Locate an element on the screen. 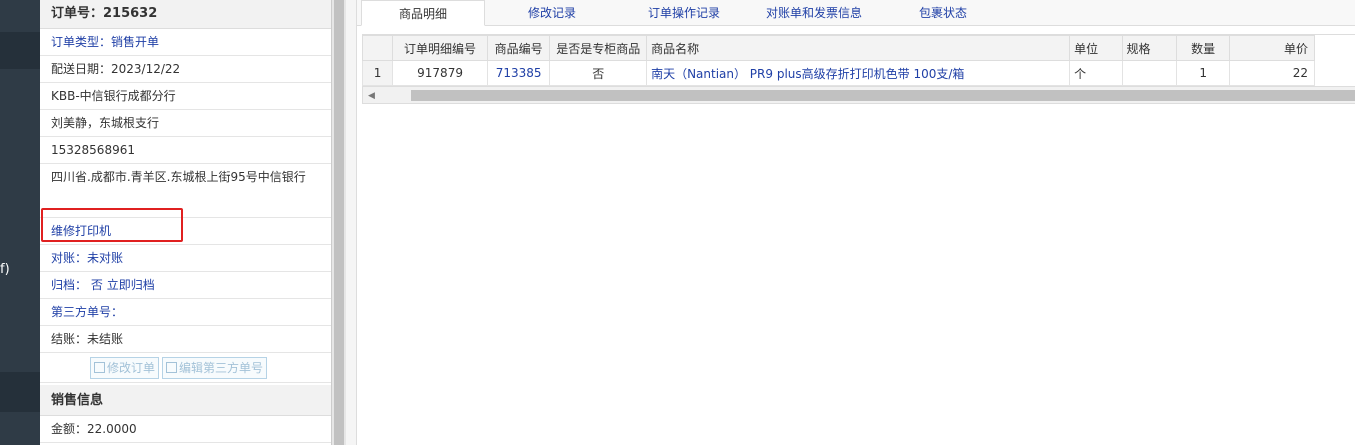  column-header: 订单明细编号 is located at coordinates (440, 48).